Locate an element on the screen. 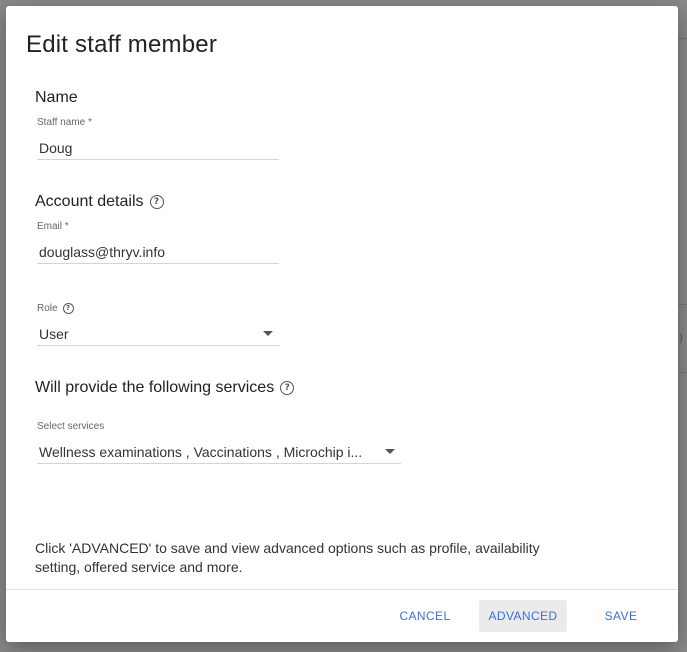 This screenshot has height=652, width=687. staff-name-input is located at coordinates (159, 147).